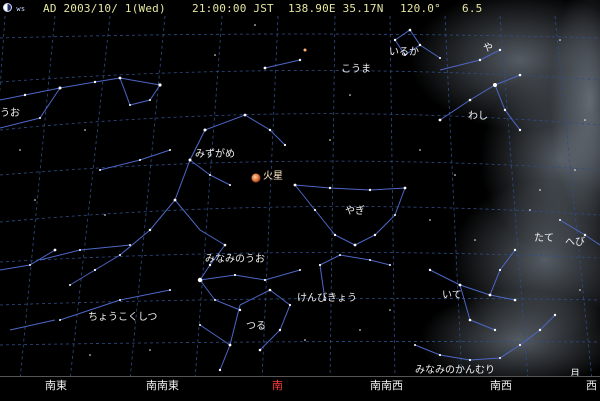  What do you see at coordinates (277, 385) in the screenshot?
I see `direction-s: 南` at bounding box center [277, 385].